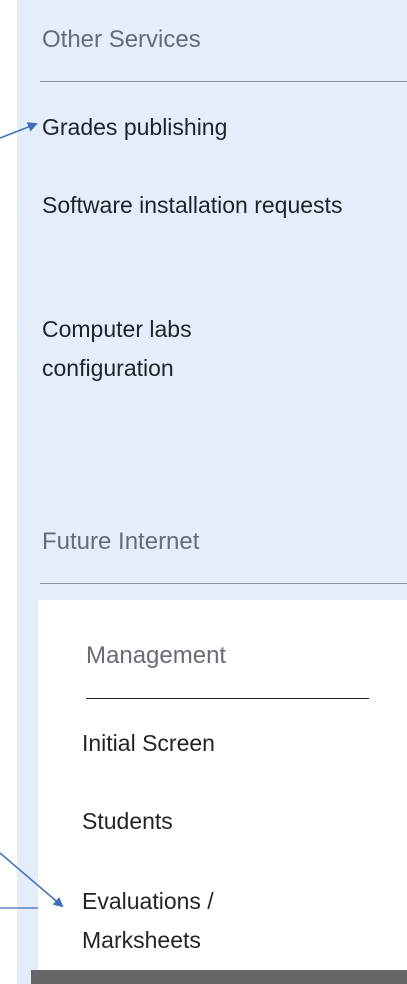 The height and width of the screenshot is (984, 407). What do you see at coordinates (19, 130) in the screenshot?
I see `arrow-to-grades-publishing` at bounding box center [19, 130].